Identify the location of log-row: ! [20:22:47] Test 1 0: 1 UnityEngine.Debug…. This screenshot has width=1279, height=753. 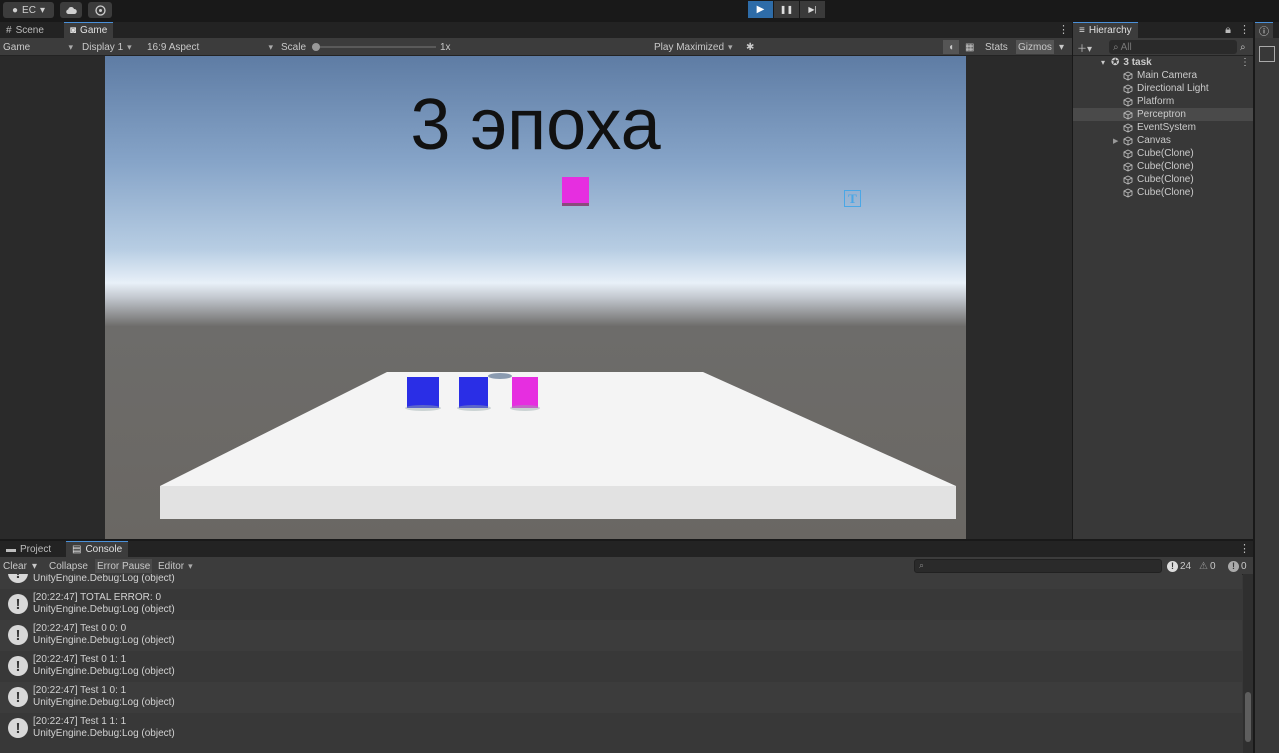
(621, 697).